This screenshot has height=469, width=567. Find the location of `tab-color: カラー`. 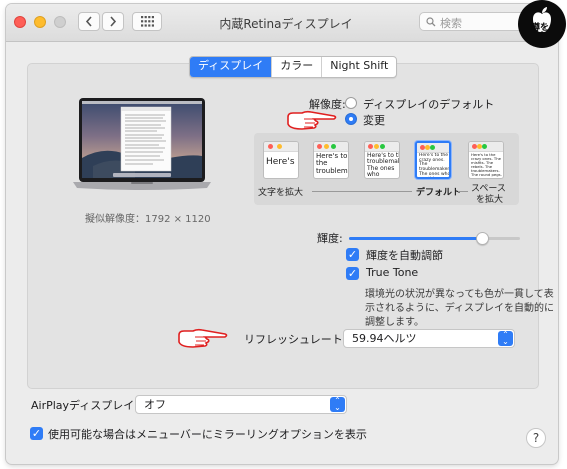

tab-color: カラー is located at coordinates (296, 67).